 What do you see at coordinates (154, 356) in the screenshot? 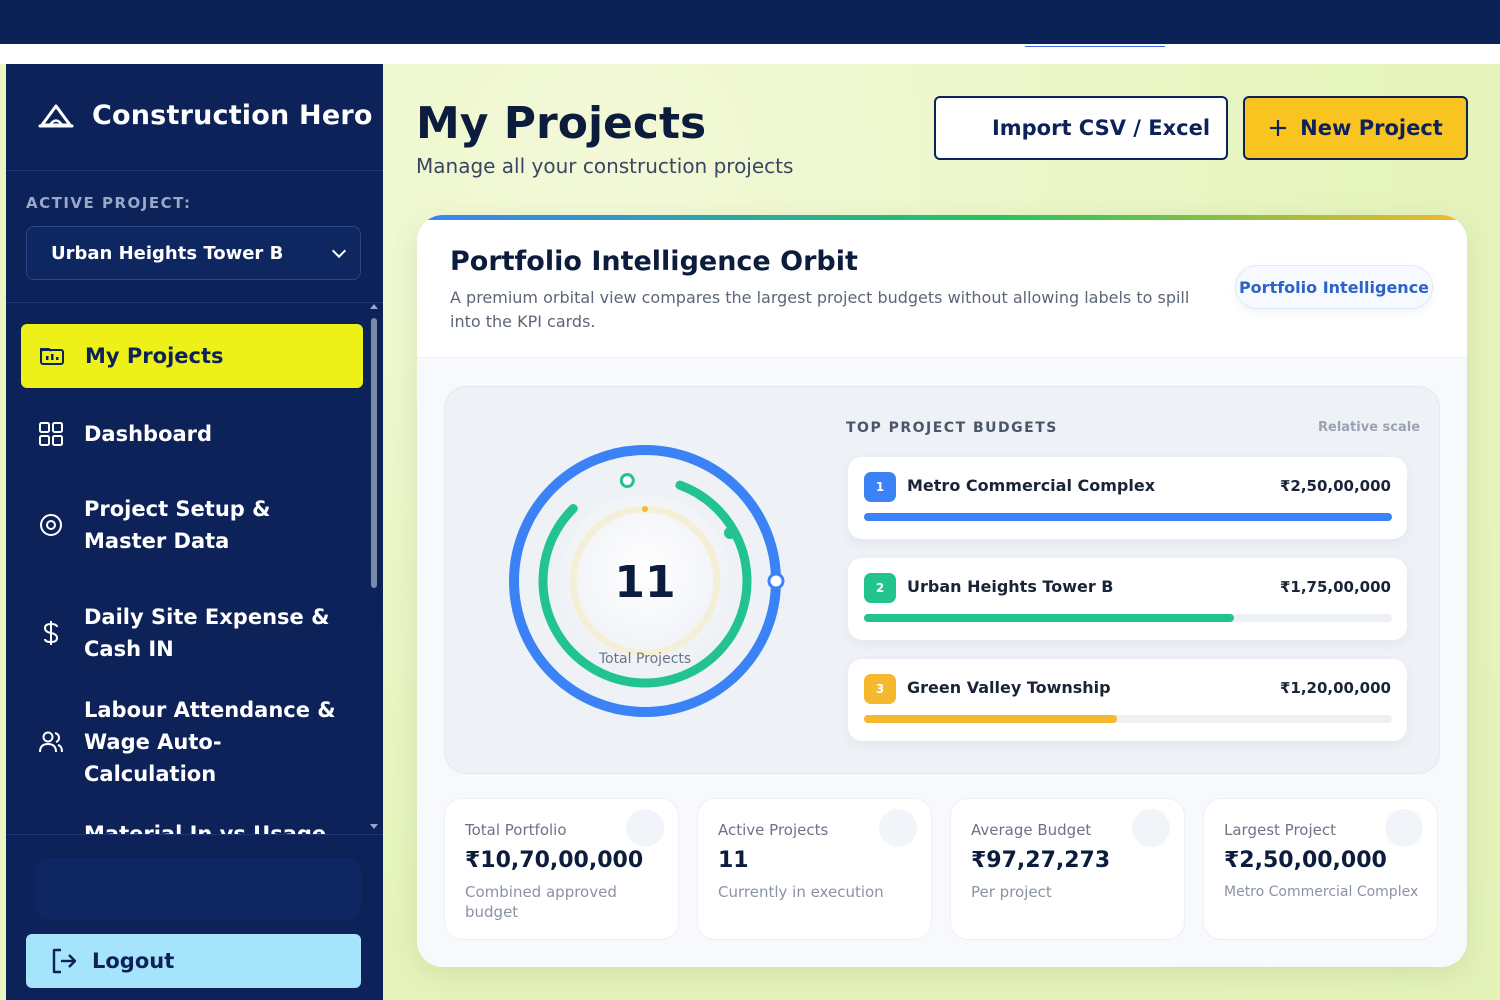
I see `sidebar-item-label: My Projects` at bounding box center [154, 356].